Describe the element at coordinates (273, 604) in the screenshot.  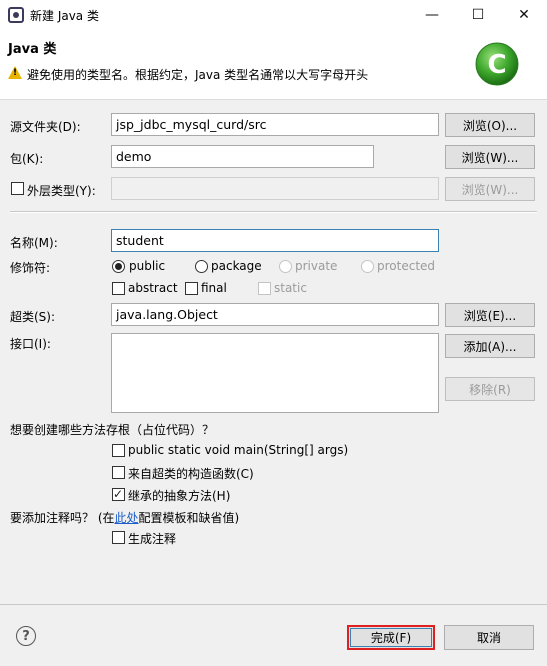
I see `footer-separator` at that location.